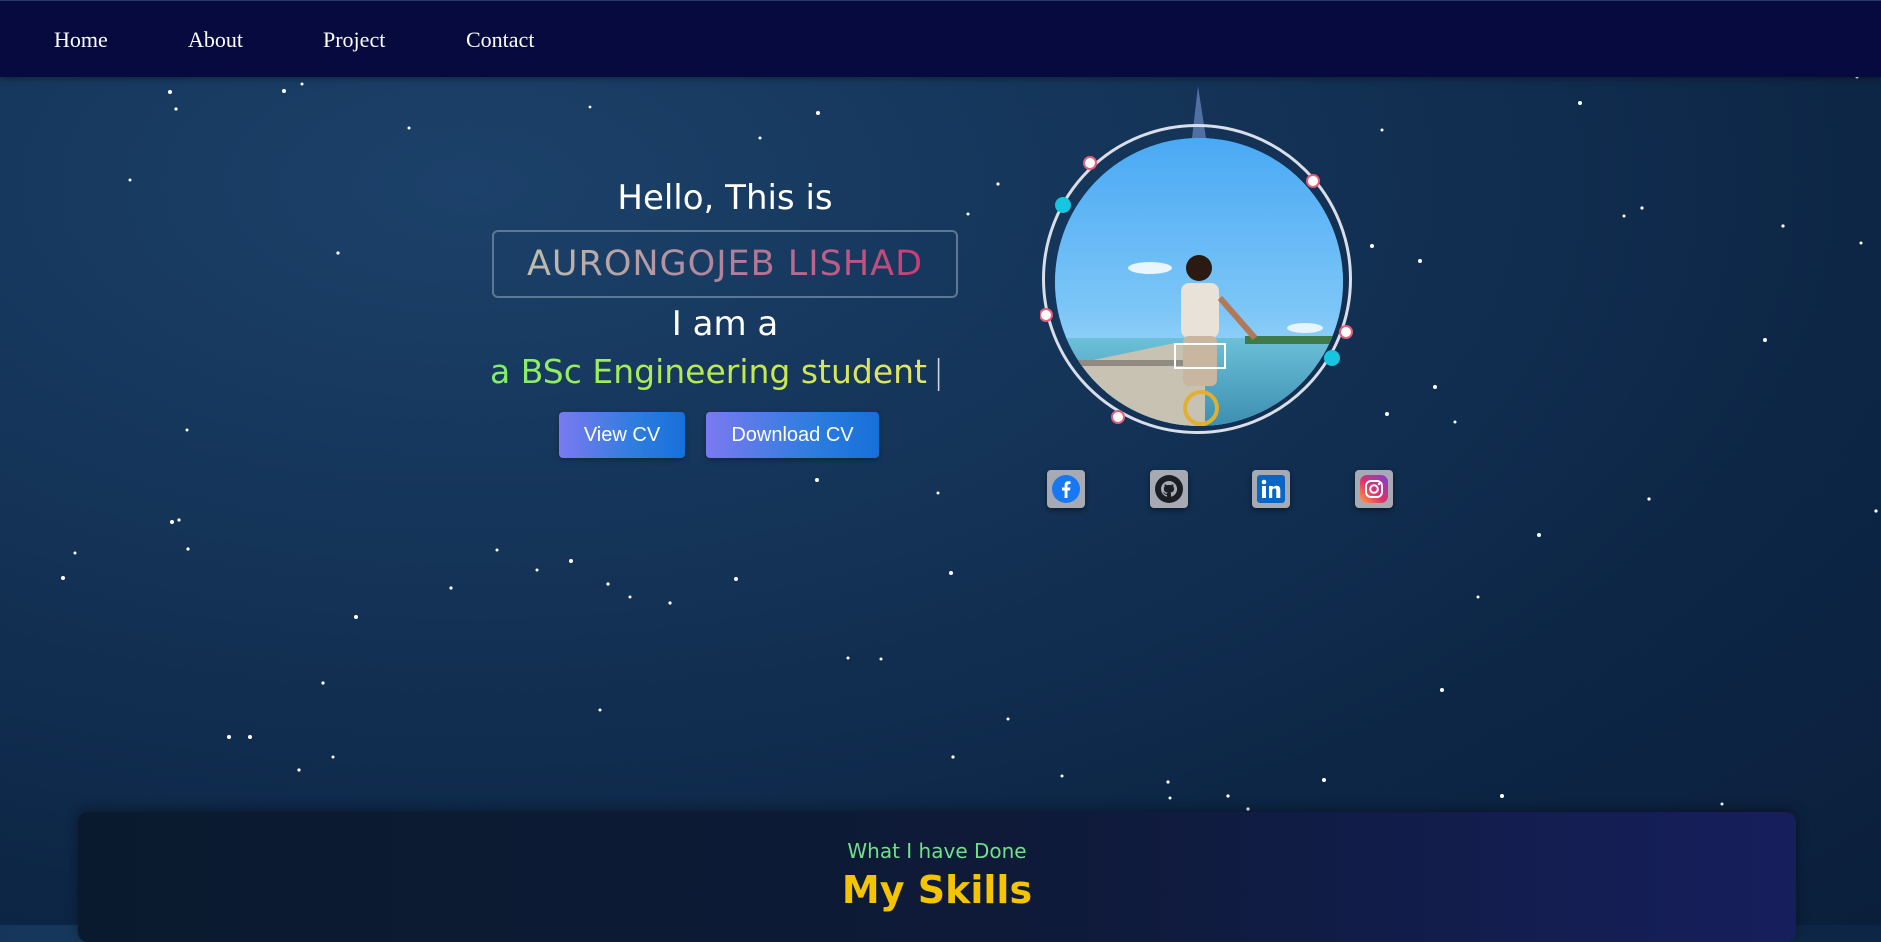 Image resolution: width=1881 pixels, height=942 pixels. I want to click on instagram-icon, so click(1374, 489).